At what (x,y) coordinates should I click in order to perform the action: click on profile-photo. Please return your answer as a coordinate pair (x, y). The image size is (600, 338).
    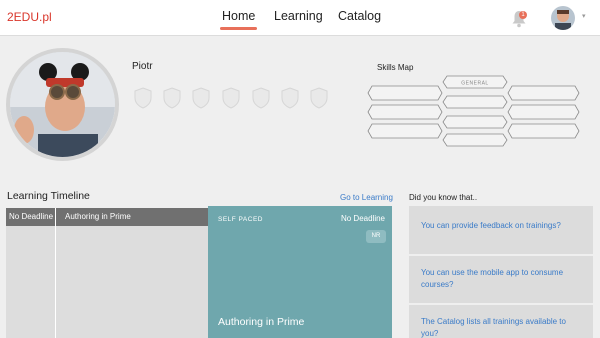
    Looking at the image, I should click on (62, 104).